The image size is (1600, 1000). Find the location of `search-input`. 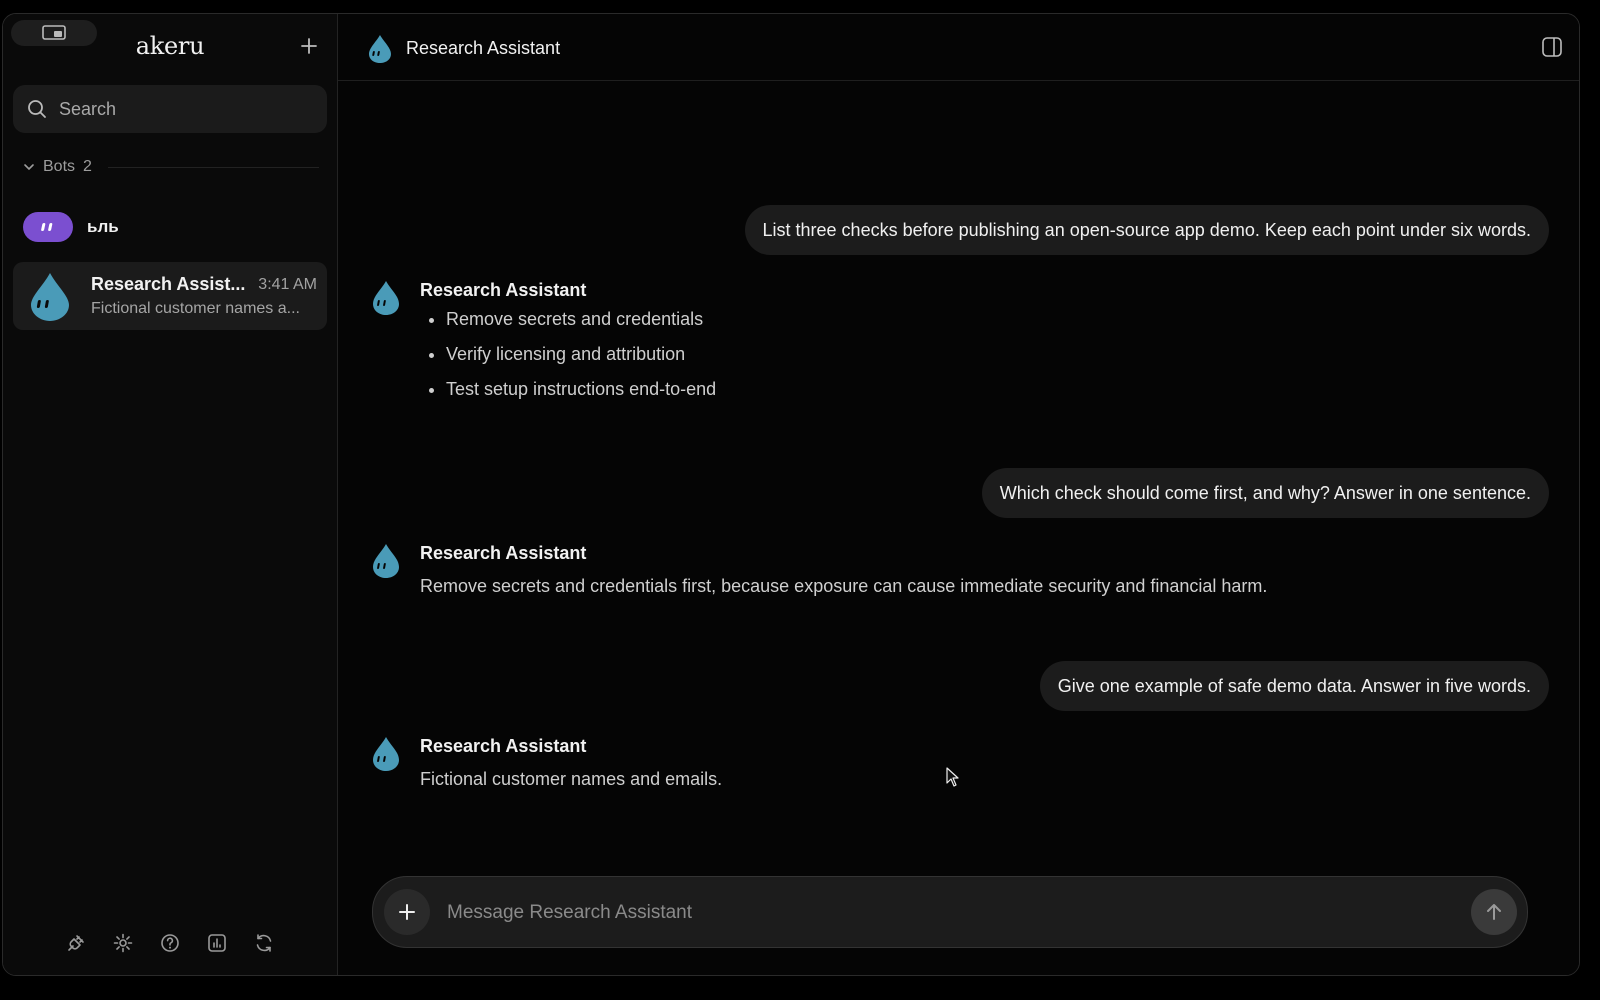

search-input is located at coordinates (184, 109).